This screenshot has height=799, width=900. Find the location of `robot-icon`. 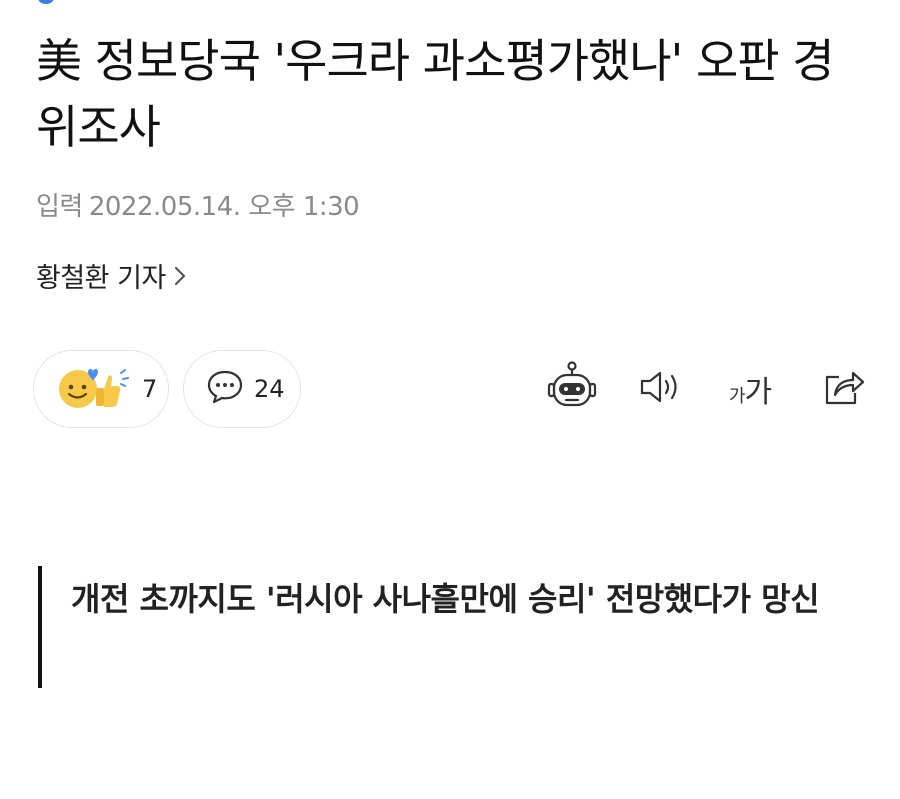

robot-icon is located at coordinates (572, 389).